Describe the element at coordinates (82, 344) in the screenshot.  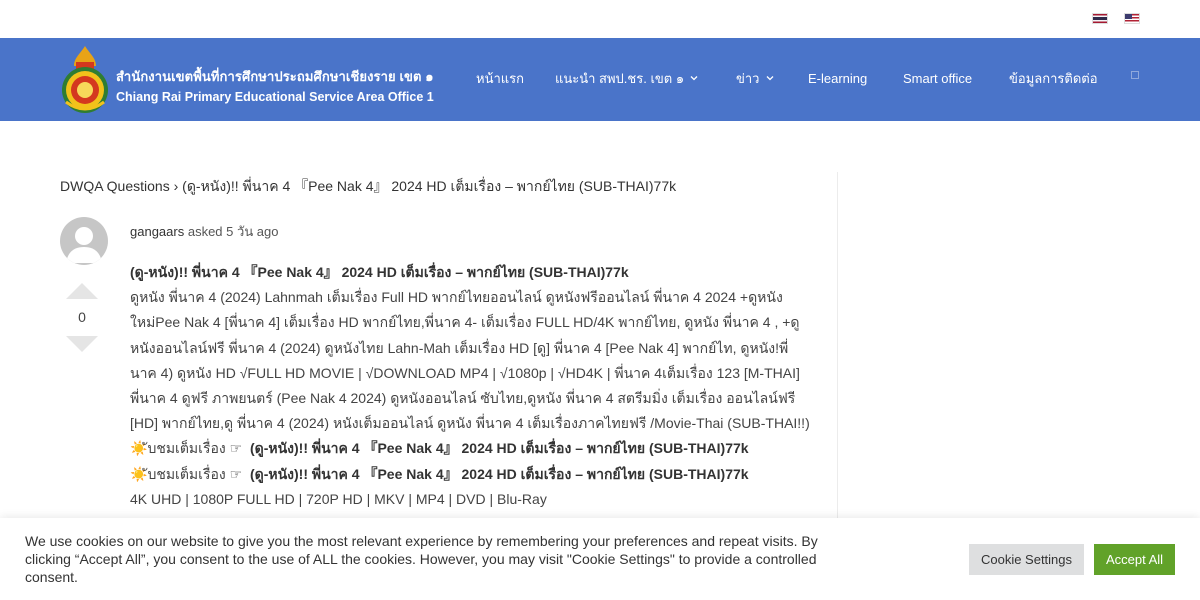
I see `vote-down-button` at that location.